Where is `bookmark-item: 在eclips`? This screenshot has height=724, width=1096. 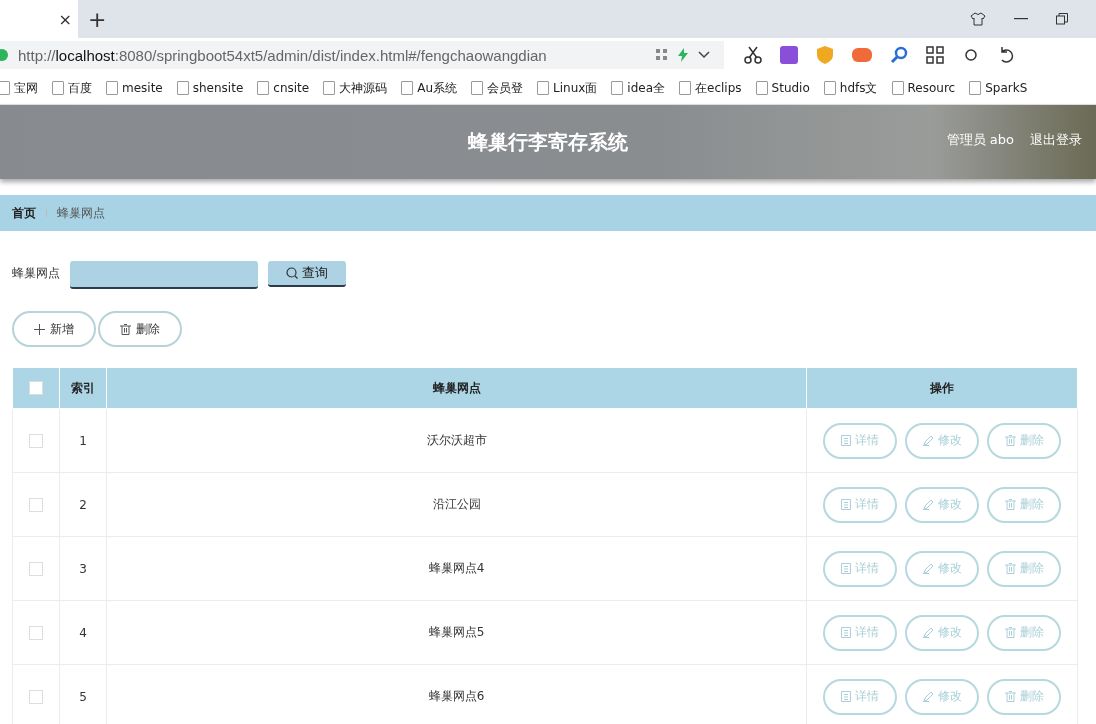 bookmark-item: 在eclips is located at coordinates (710, 88).